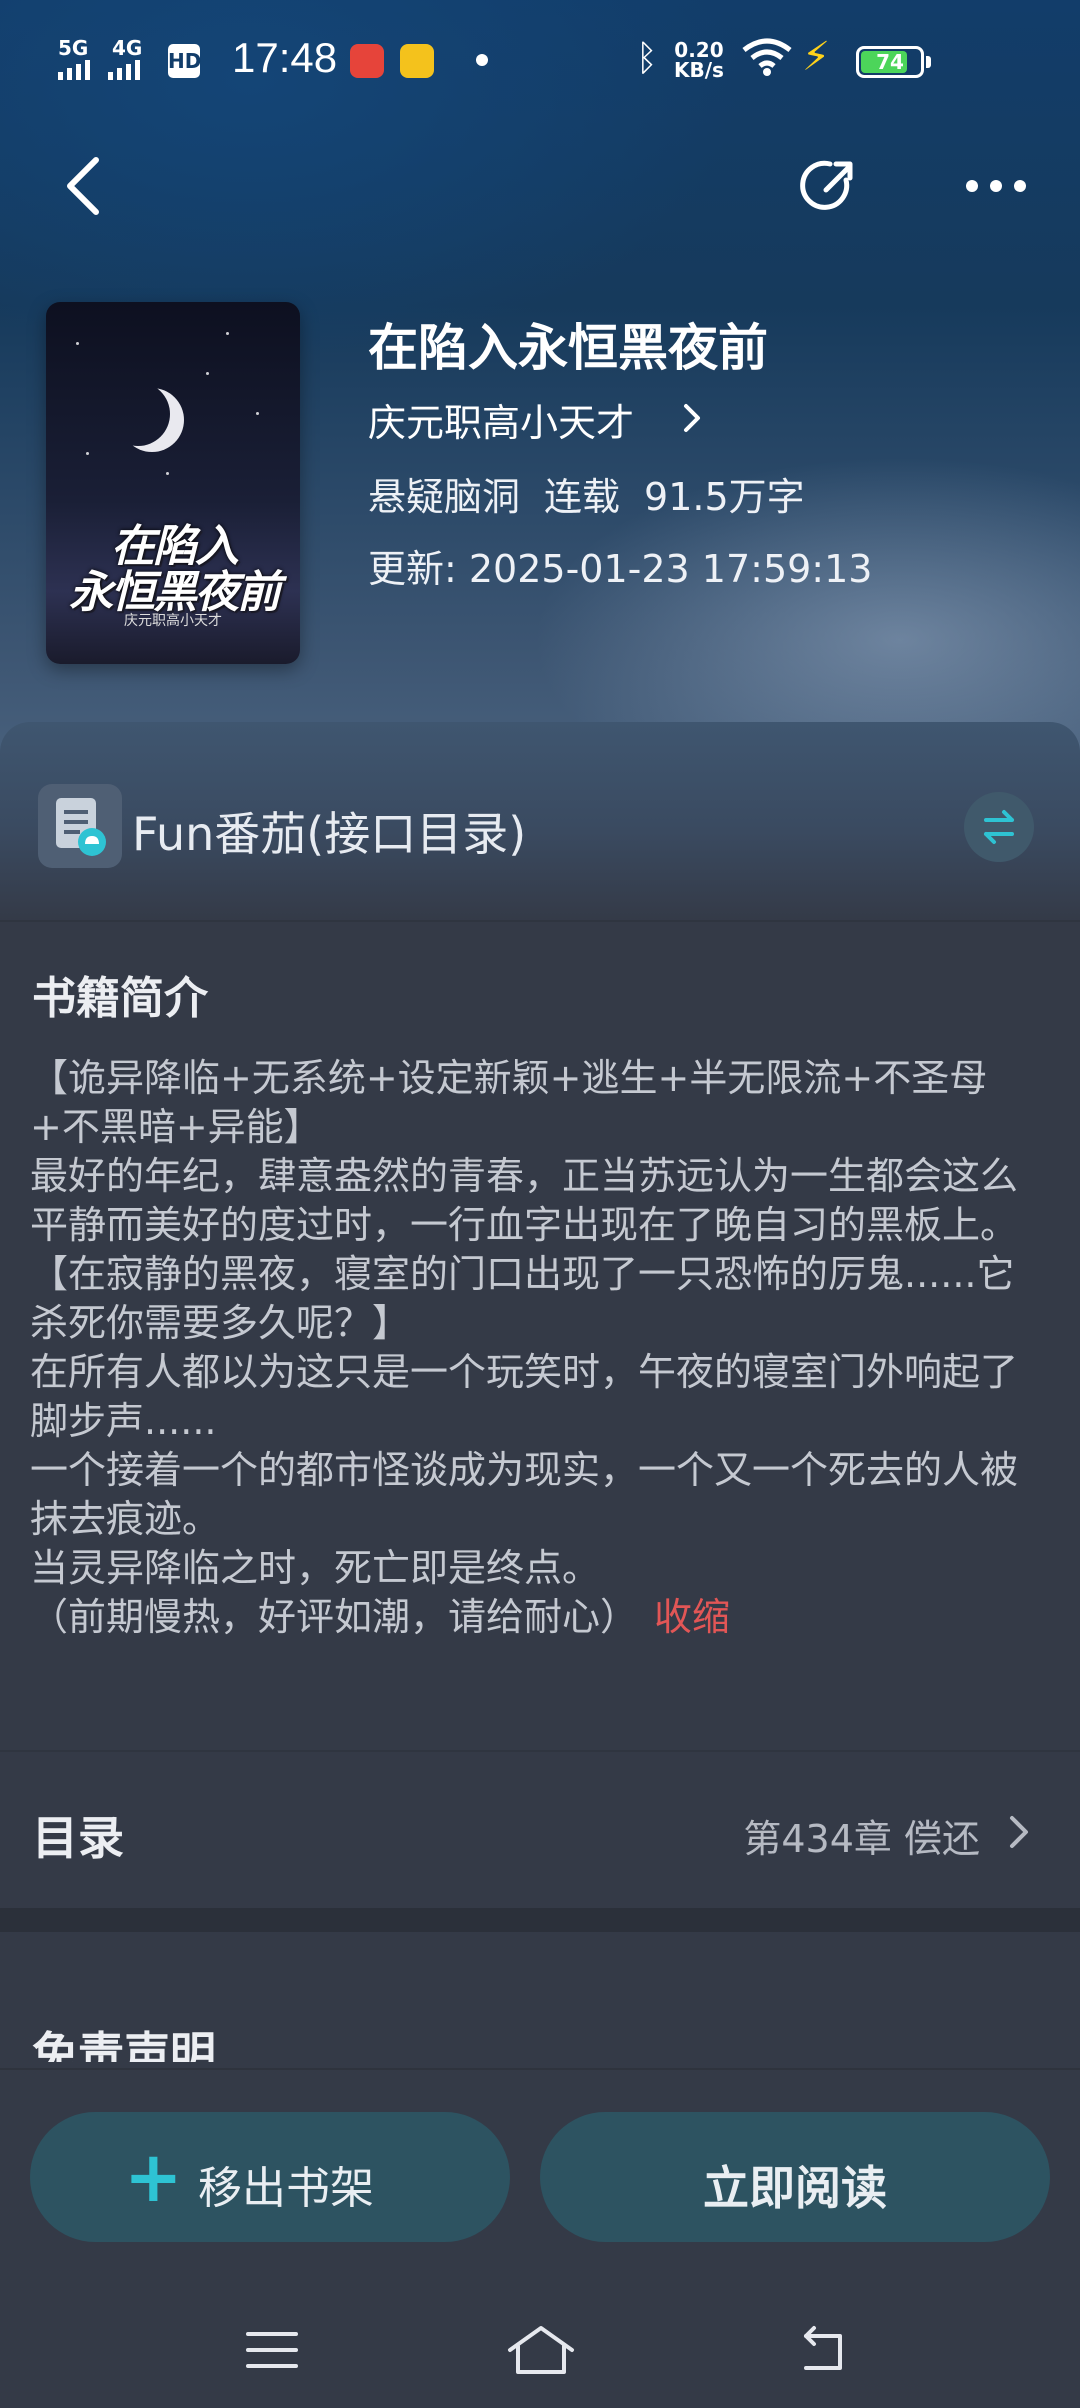 The width and height of the screenshot is (1080, 2408). I want to click on section-separator, so click(540, 1920).